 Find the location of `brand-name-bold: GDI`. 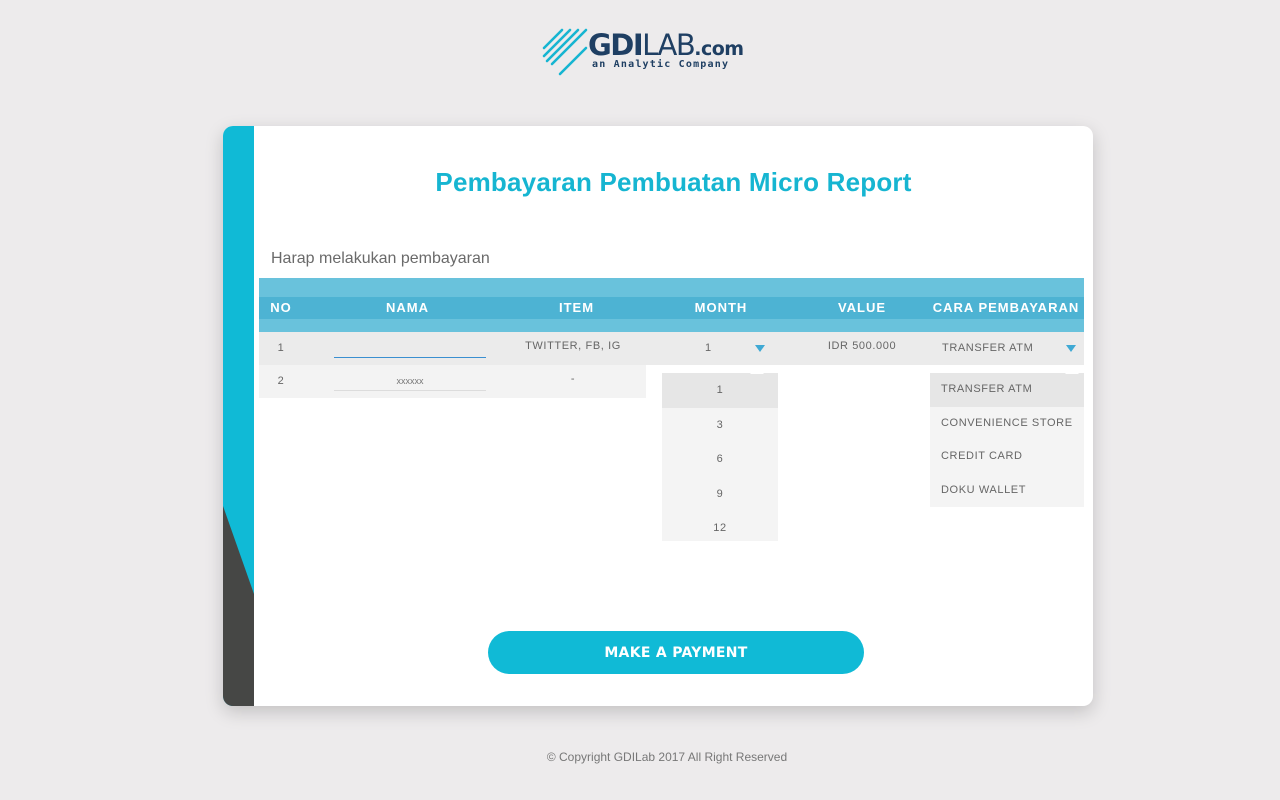

brand-name-bold: GDI is located at coordinates (616, 45).